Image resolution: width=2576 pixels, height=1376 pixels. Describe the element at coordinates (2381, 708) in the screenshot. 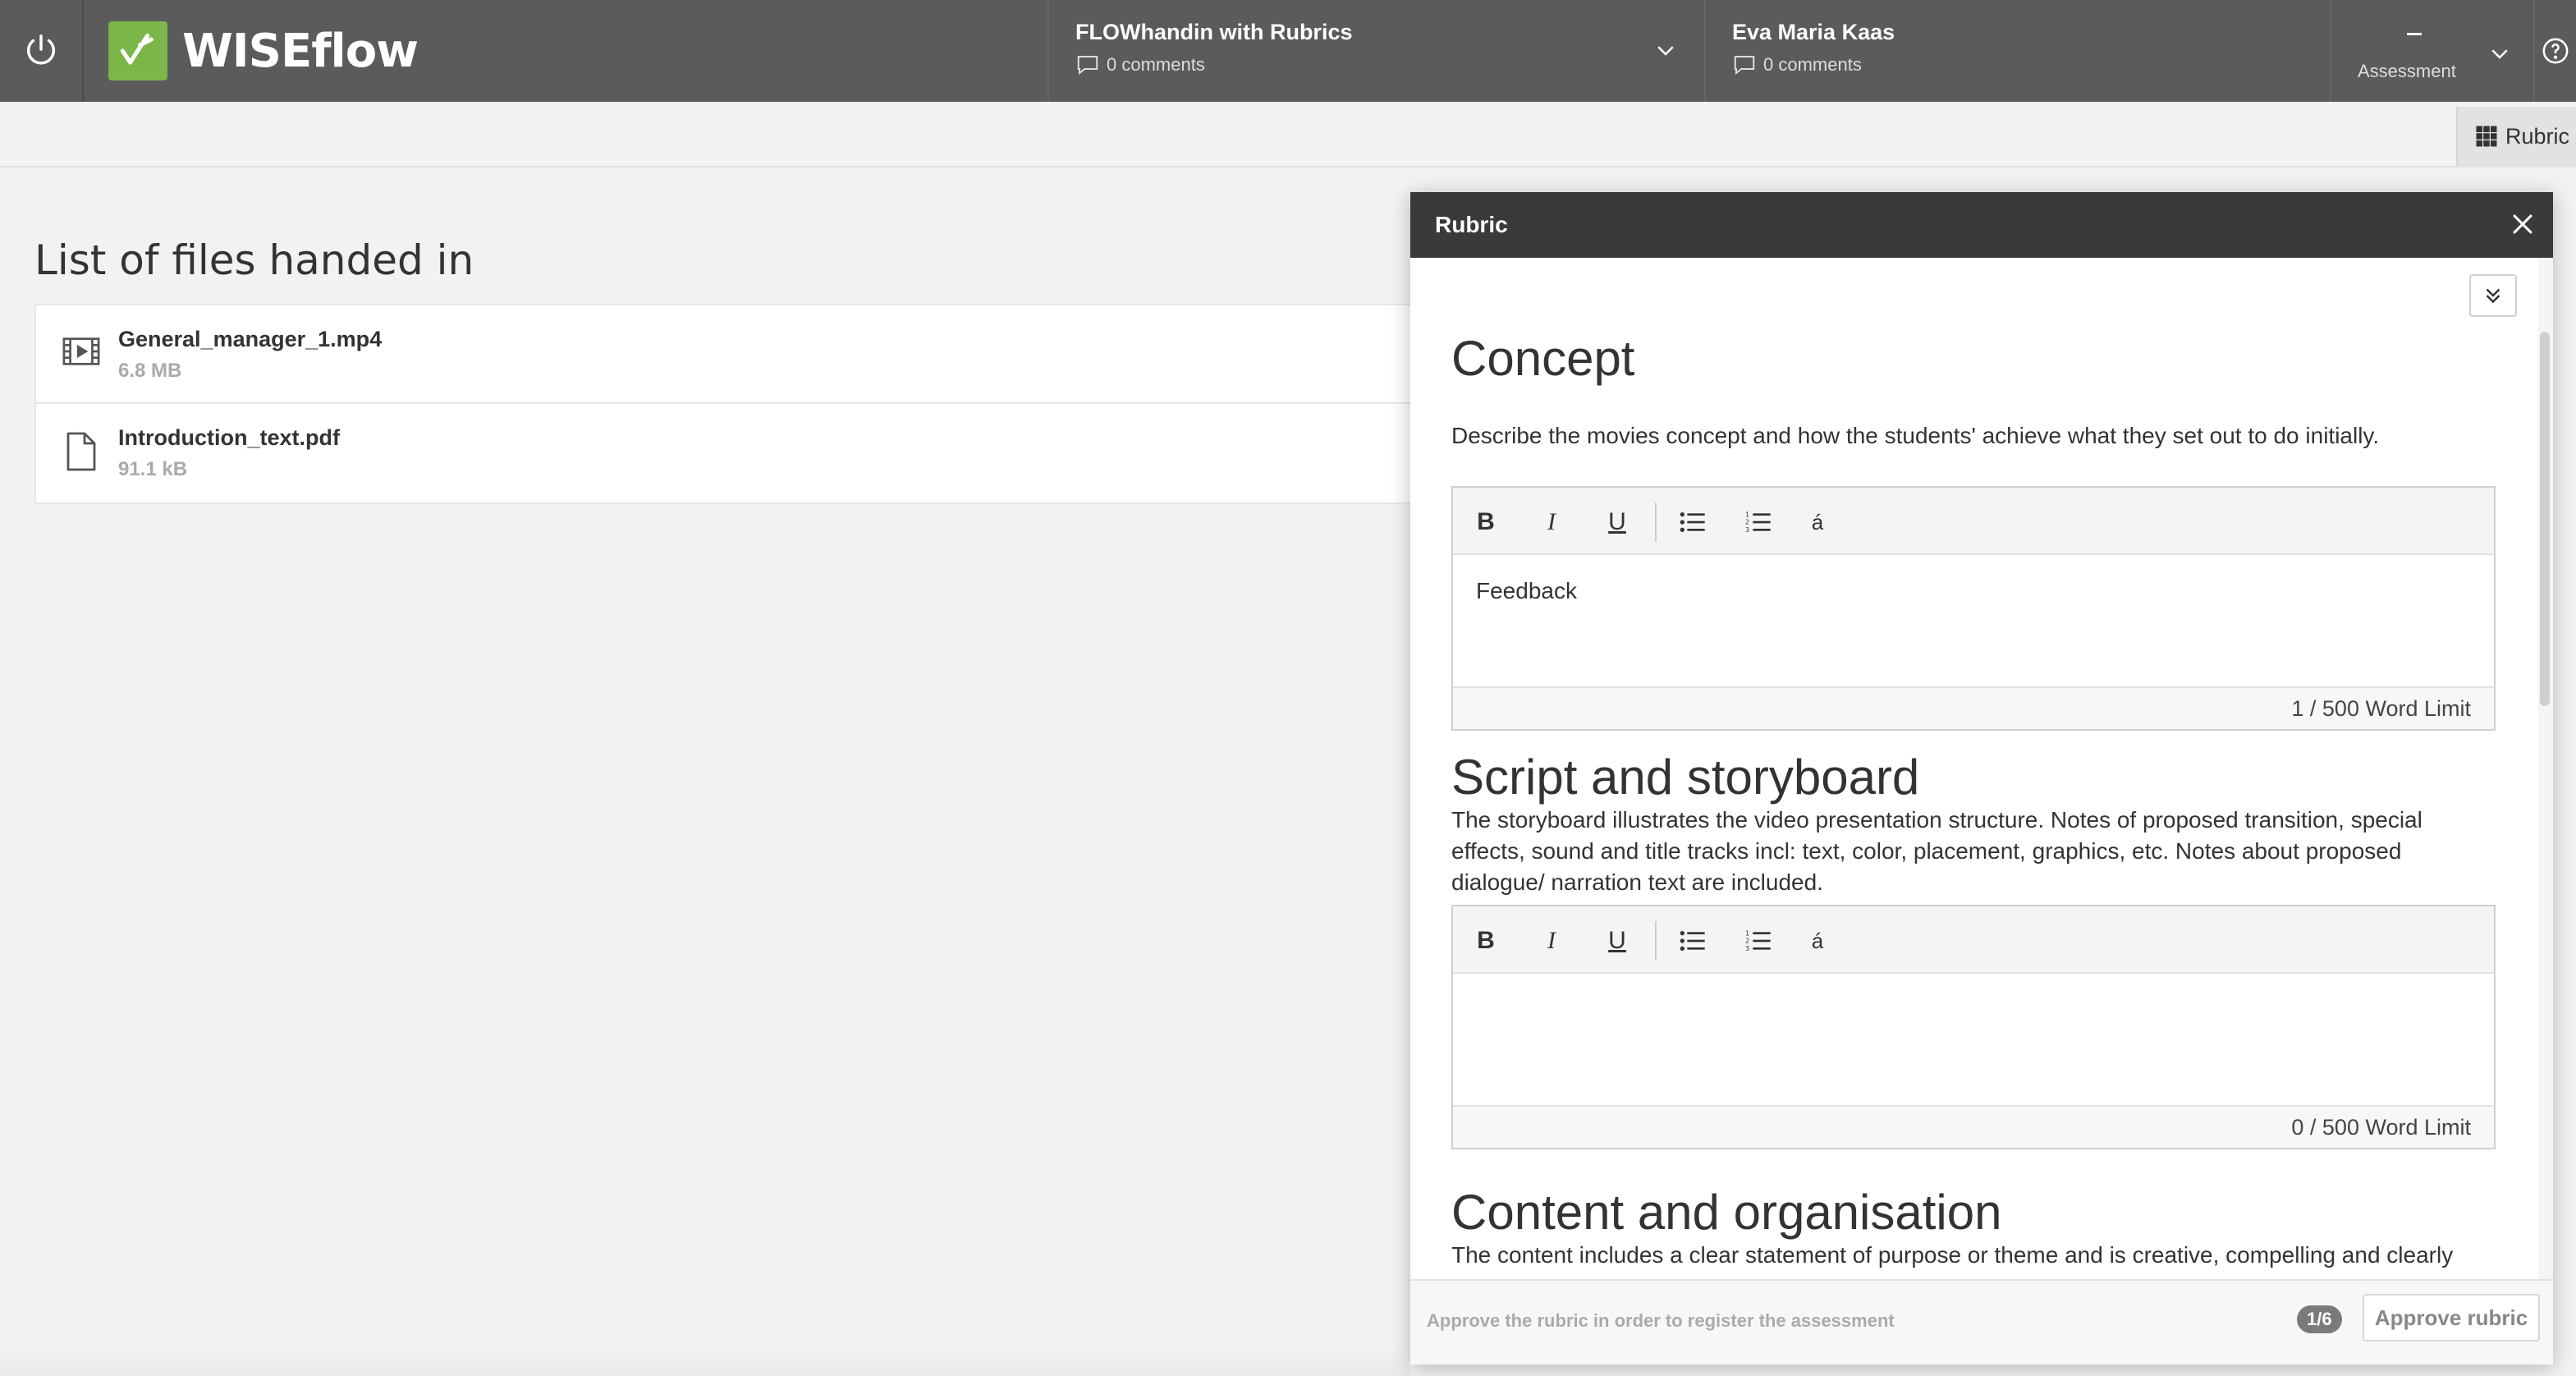

I see `word-count: 1 / 500 Word Limit` at that location.